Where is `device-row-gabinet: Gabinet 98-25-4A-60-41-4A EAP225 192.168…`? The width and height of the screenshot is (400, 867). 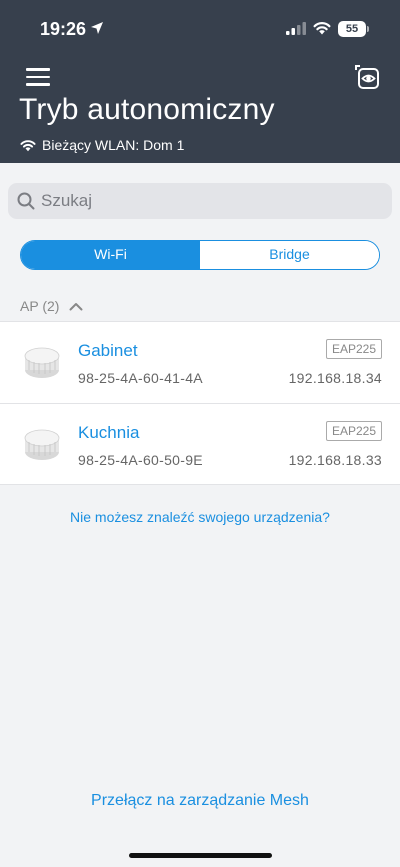
device-row-gabinet: Gabinet 98-25-4A-60-41-4A EAP225 192.168… is located at coordinates (200, 362).